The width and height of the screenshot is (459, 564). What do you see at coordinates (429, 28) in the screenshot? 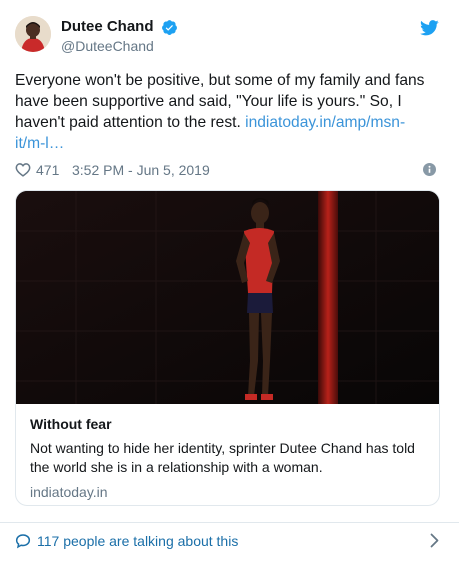
I see `twitter-bird-icon` at bounding box center [429, 28].